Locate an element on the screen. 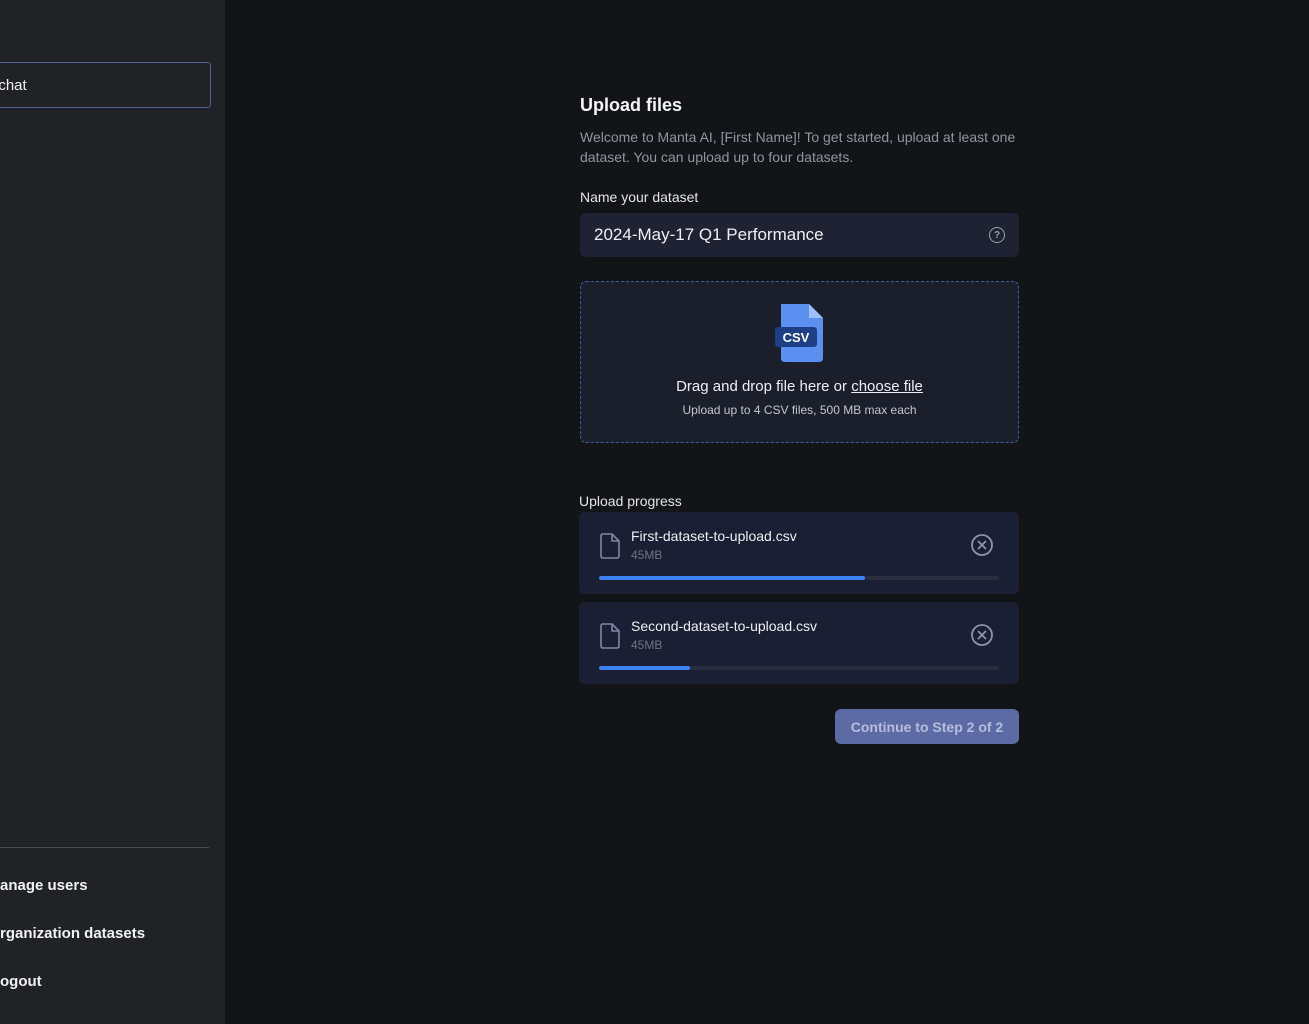 The width and height of the screenshot is (1309, 1024). dropzone-text: Drag and drop file here or choose file is located at coordinates (799, 386).